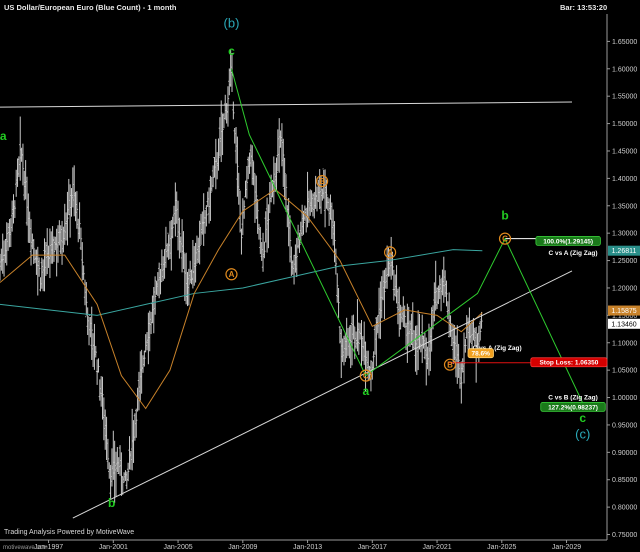 Image resolution: width=640 pixels, height=552 pixels. Describe the element at coordinates (624, 480) in the screenshot. I see `y-tick-label: 0.85000` at that location.